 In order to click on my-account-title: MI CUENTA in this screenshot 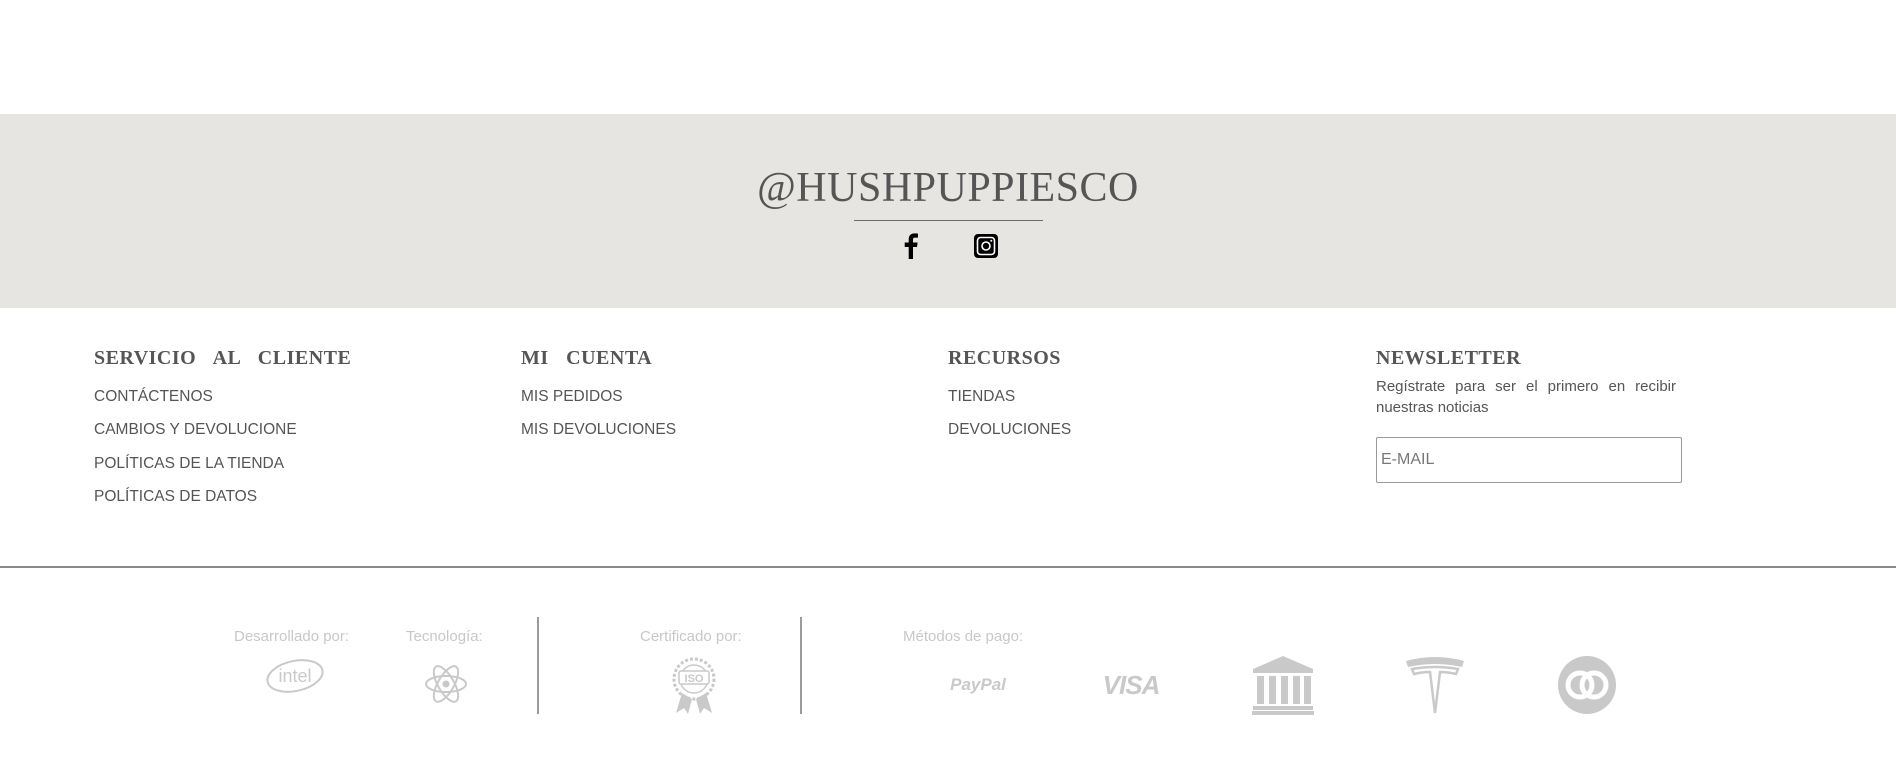, I will do `click(587, 358)`.